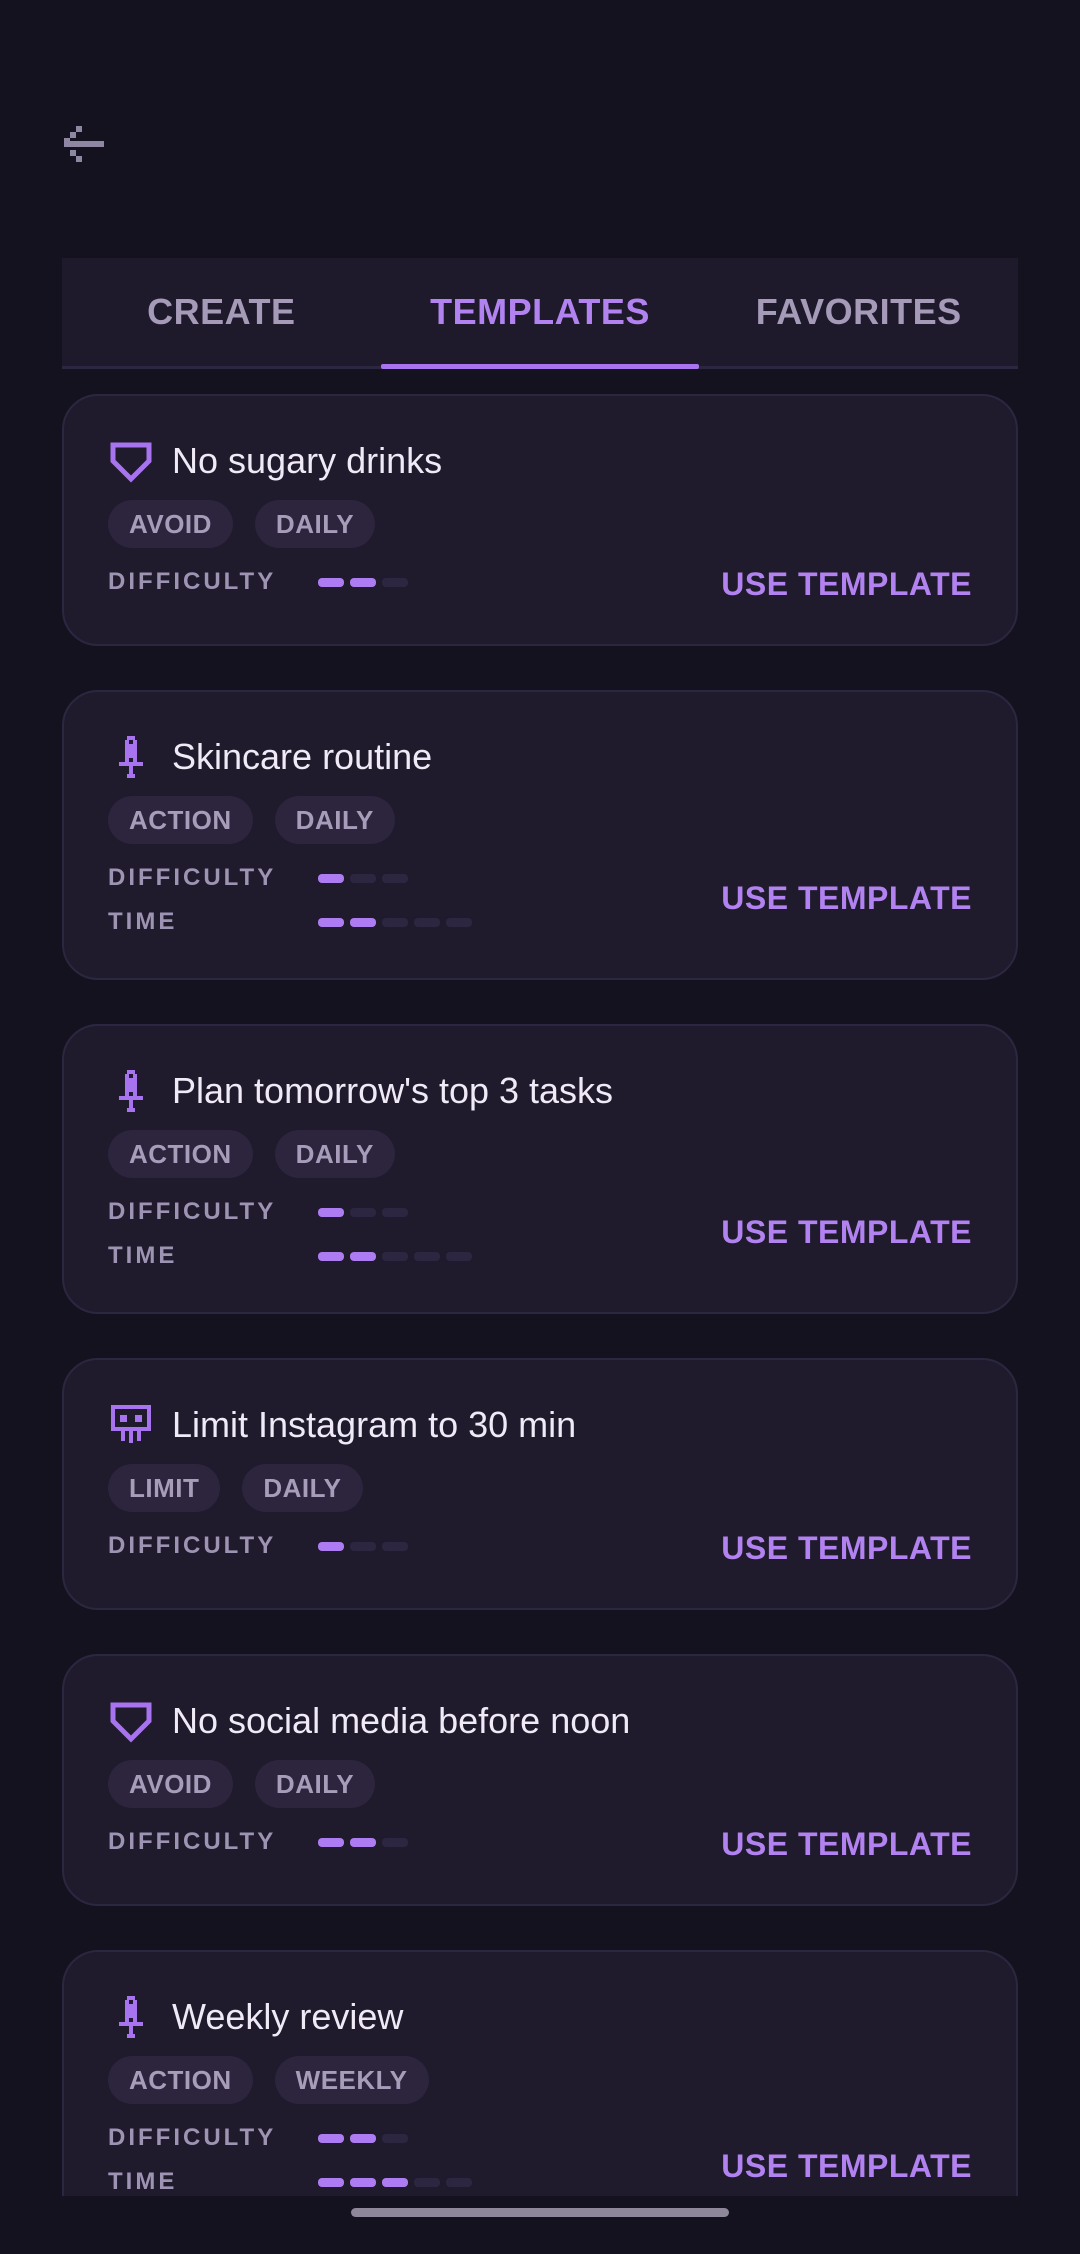  I want to click on template-title: Skincare routine, so click(302, 756).